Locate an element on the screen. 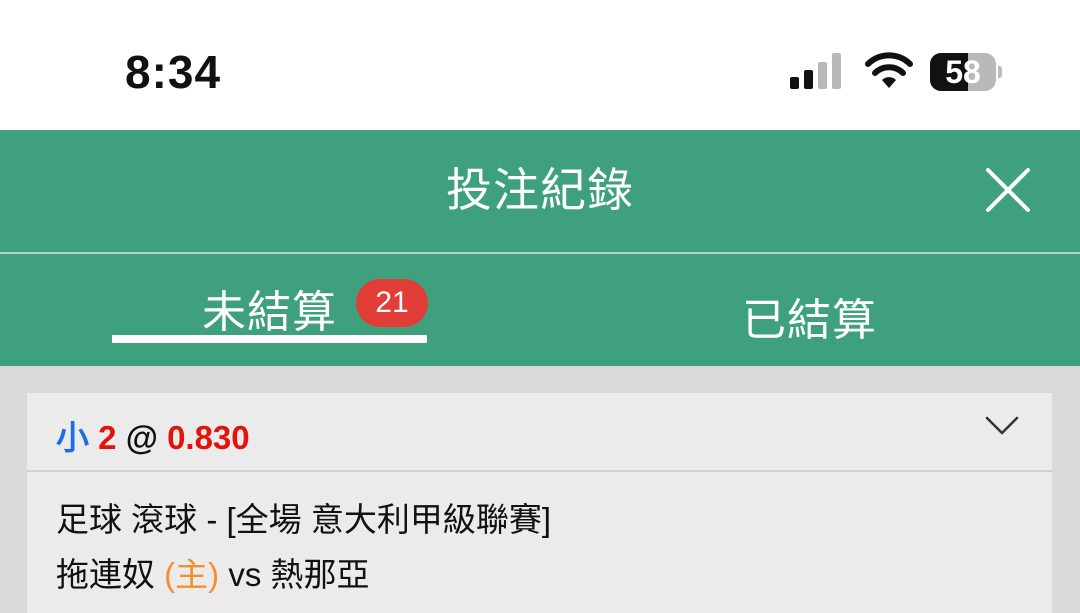 The image size is (1080, 613). battery-icon: 58 is located at coordinates (966, 72).